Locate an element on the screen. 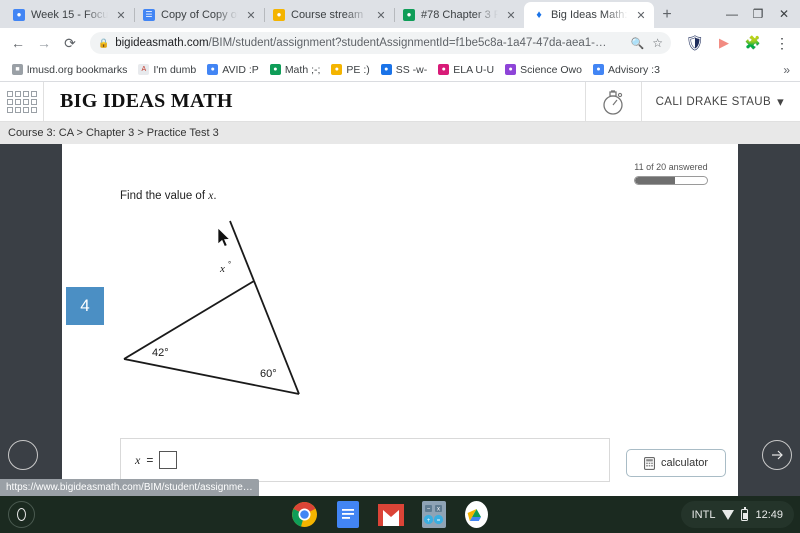  back-button: ← is located at coordinates (18, 43).